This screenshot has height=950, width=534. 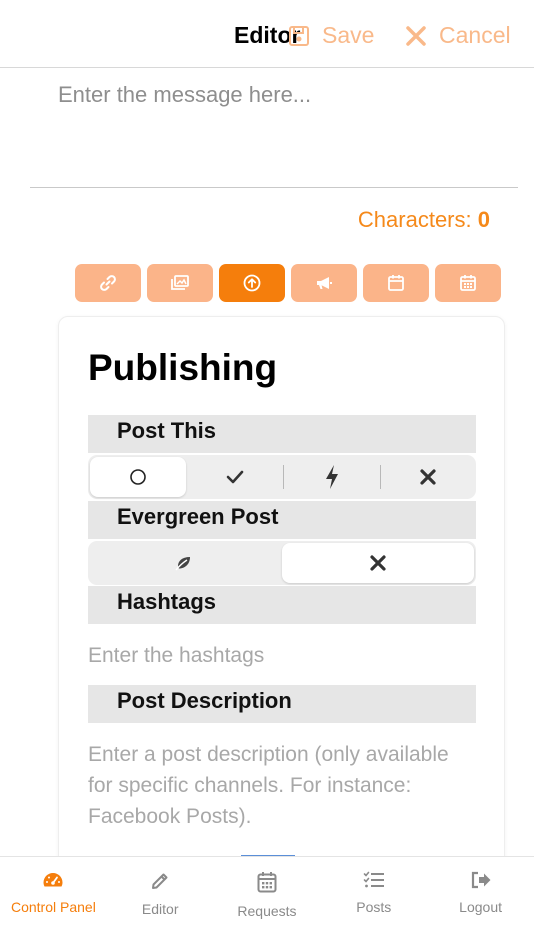 I want to click on editor-toolbar, so click(x=288, y=283).